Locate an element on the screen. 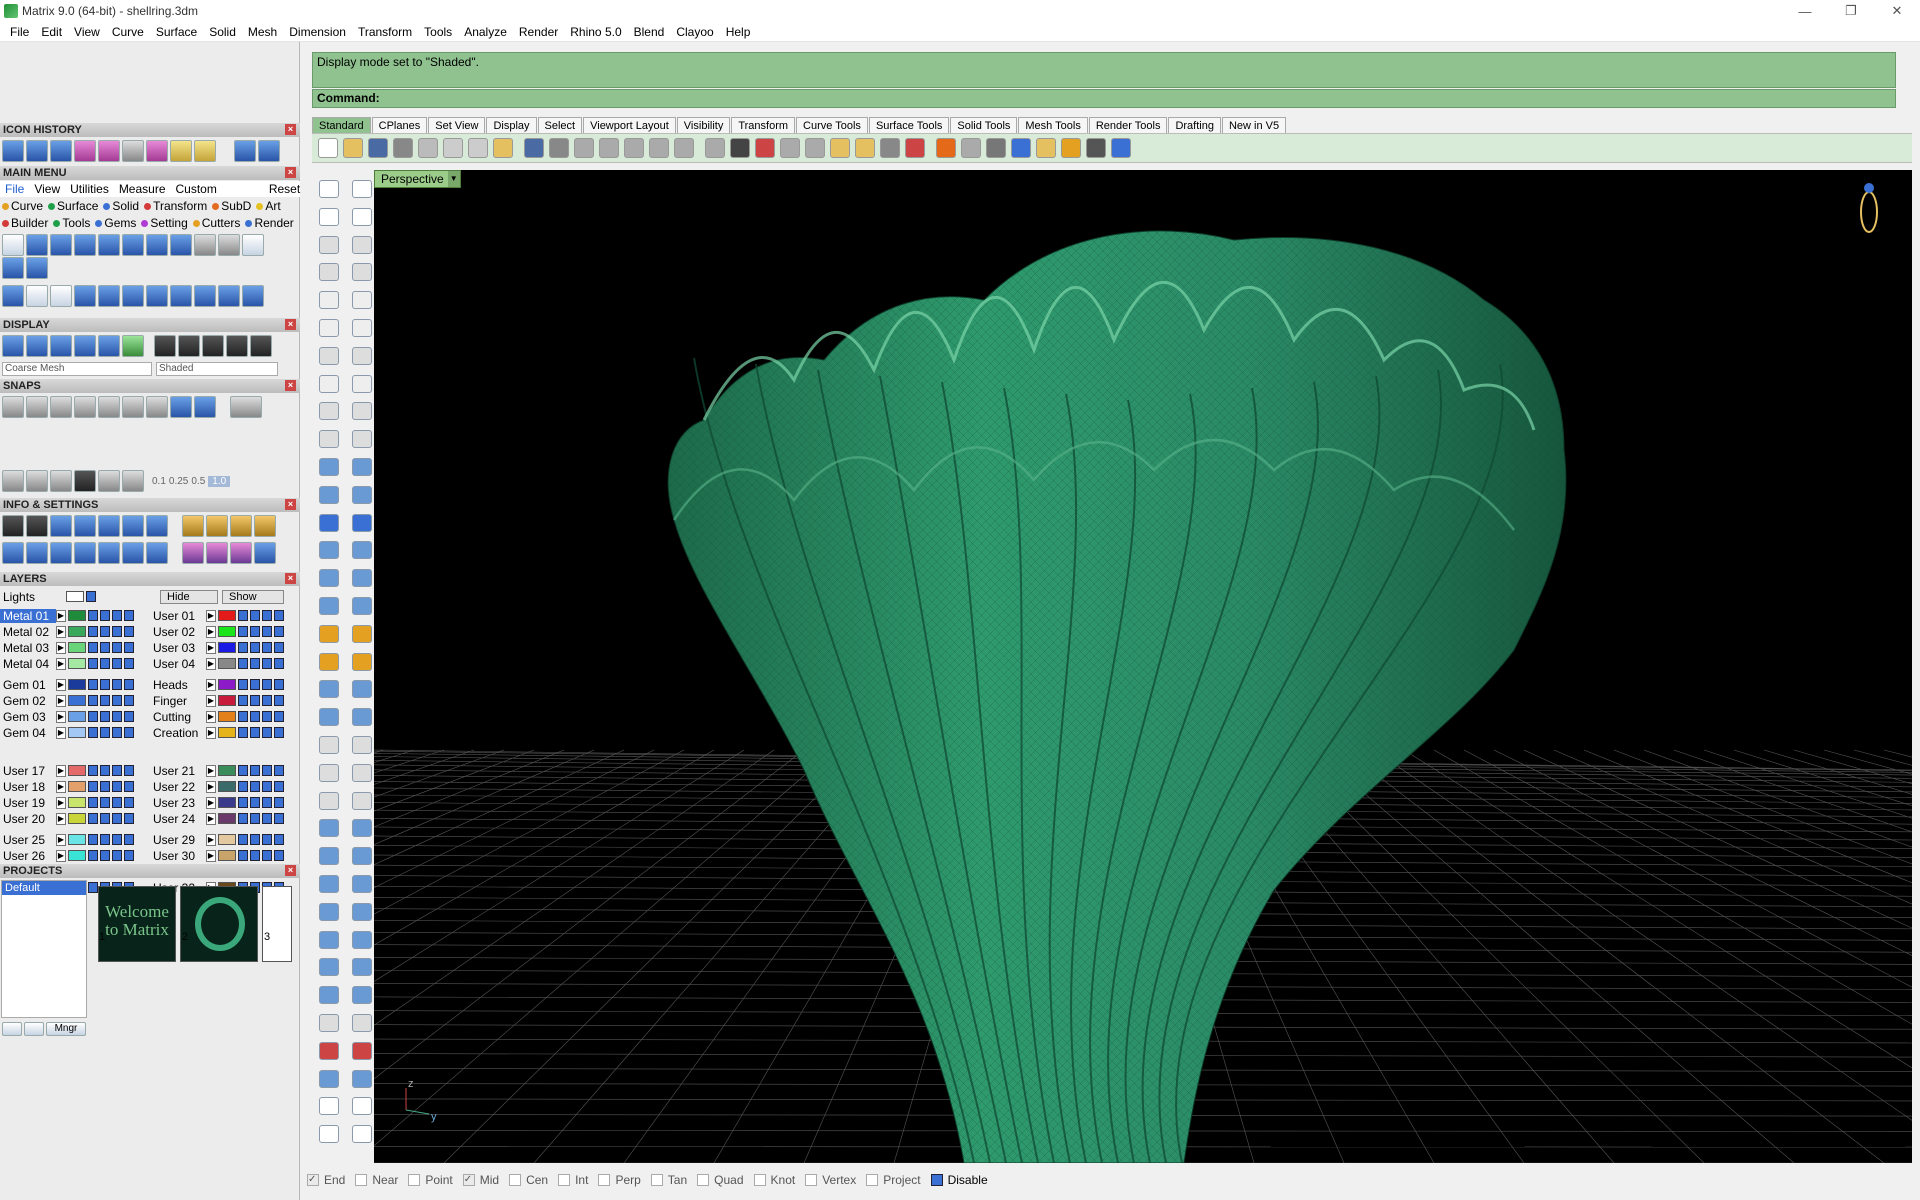 This screenshot has width=1920, height=1200. gumball-icon is located at coordinates (329, 661).